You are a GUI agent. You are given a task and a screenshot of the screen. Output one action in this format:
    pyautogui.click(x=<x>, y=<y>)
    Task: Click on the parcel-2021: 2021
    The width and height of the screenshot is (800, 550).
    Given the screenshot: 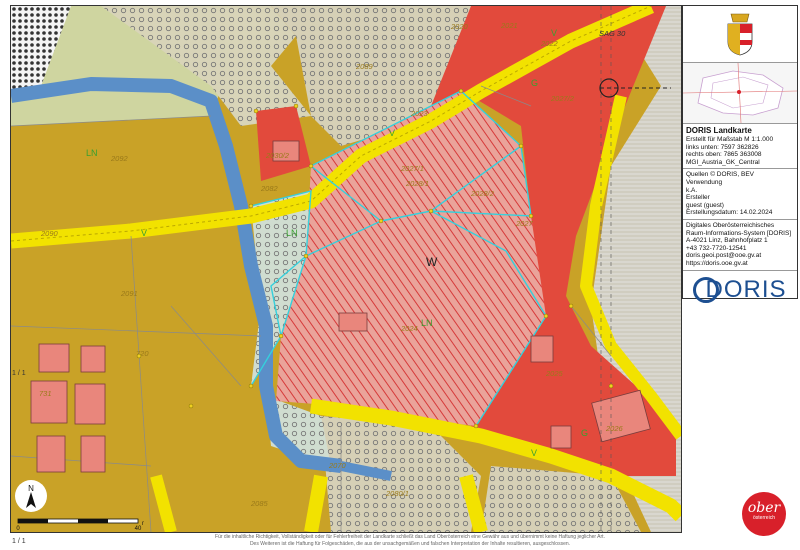 What is the action you would take?
    pyautogui.click(x=509, y=25)
    